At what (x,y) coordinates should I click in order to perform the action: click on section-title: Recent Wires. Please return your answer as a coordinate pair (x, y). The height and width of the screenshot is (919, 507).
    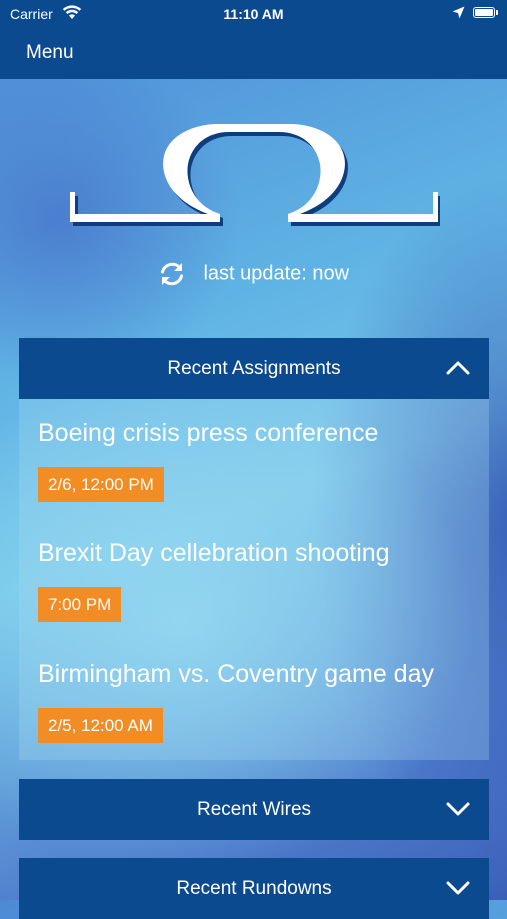
    Looking at the image, I should click on (254, 809).